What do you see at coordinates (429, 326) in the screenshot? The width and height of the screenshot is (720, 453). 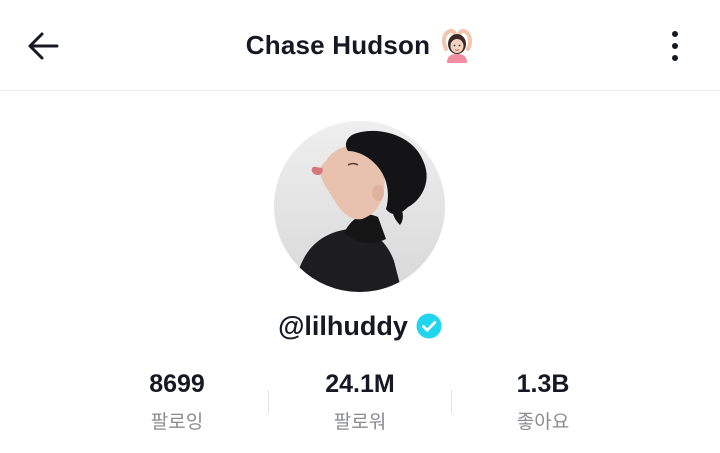 I see `verified-badge-icon` at bounding box center [429, 326].